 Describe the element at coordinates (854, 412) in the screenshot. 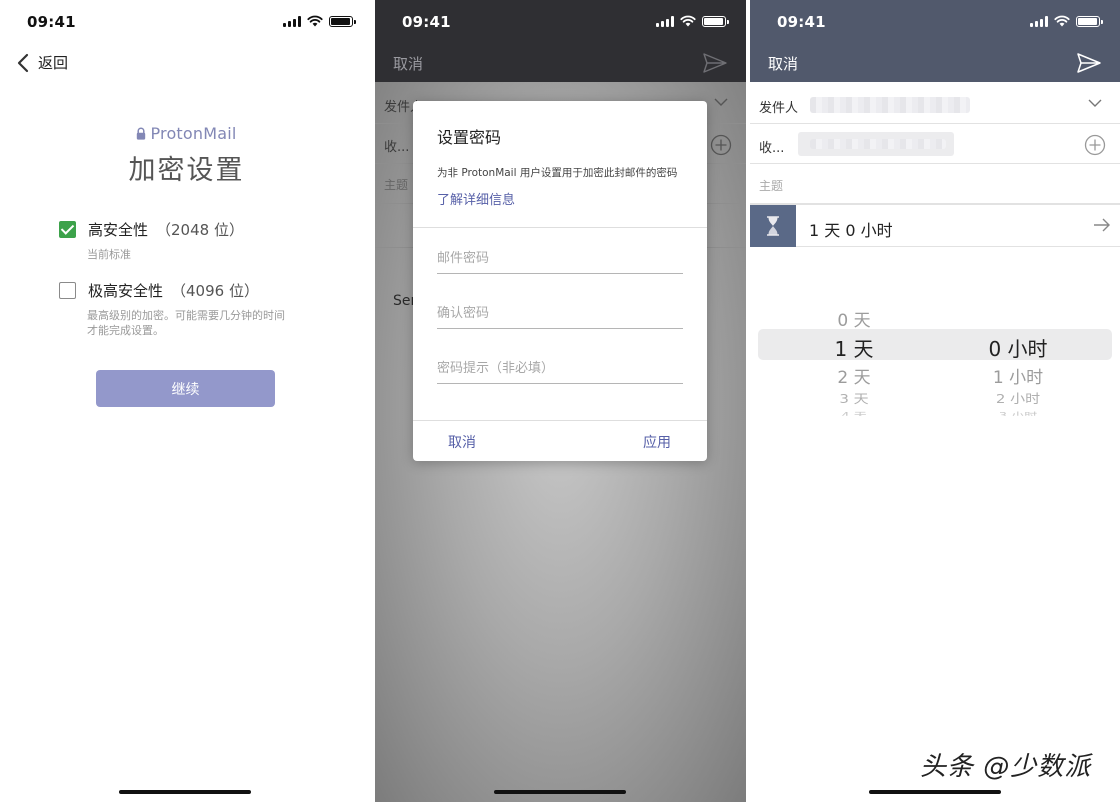

I see `picker-day-option: 4 天` at that location.